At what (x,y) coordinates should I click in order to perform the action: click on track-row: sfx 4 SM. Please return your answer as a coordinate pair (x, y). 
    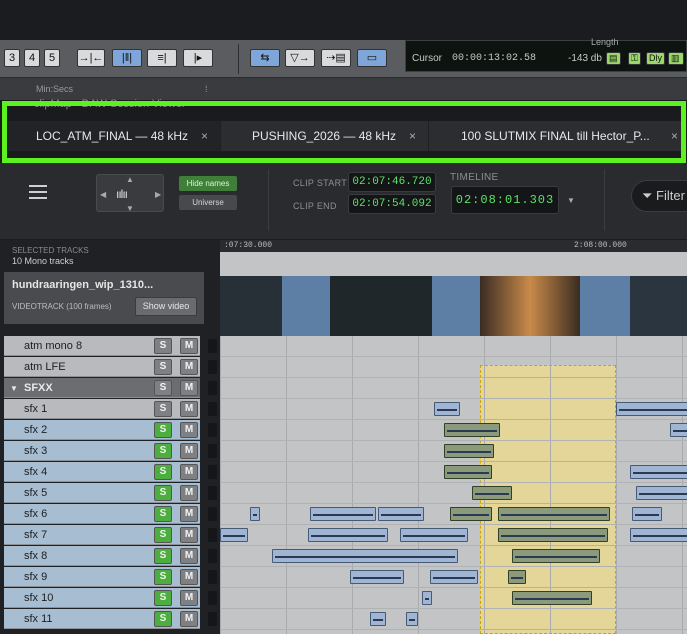
    Looking at the image, I should click on (102, 472).